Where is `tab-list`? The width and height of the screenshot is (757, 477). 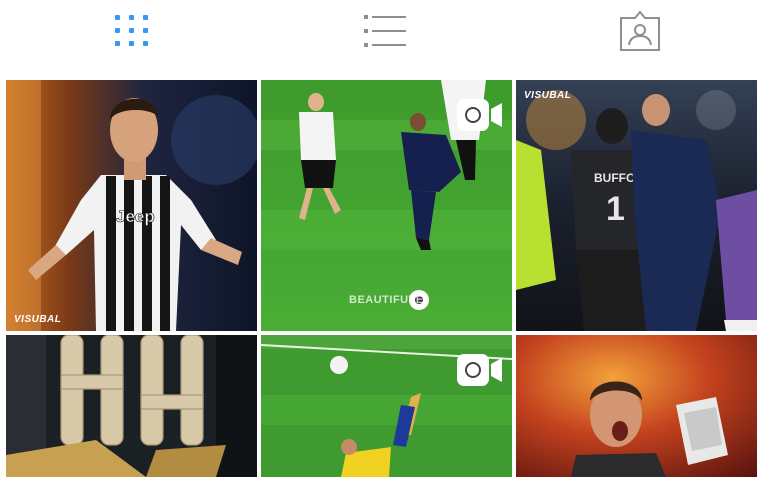
tab-list is located at coordinates (385, 31).